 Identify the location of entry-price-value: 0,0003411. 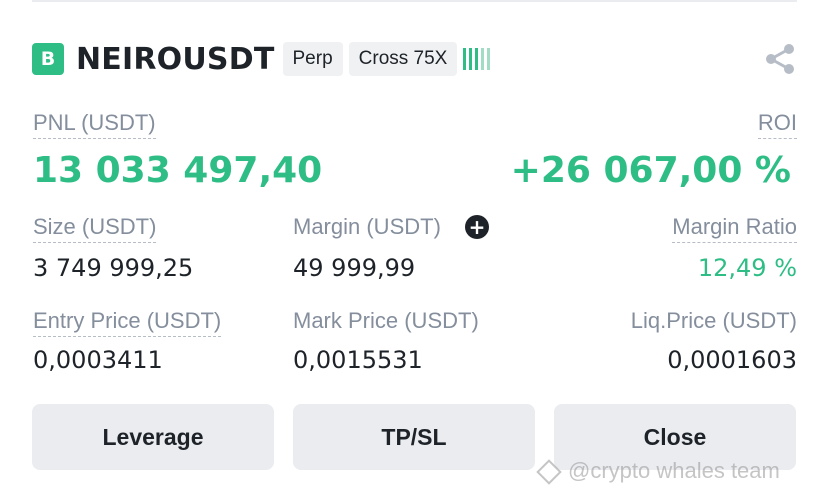
(98, 360).